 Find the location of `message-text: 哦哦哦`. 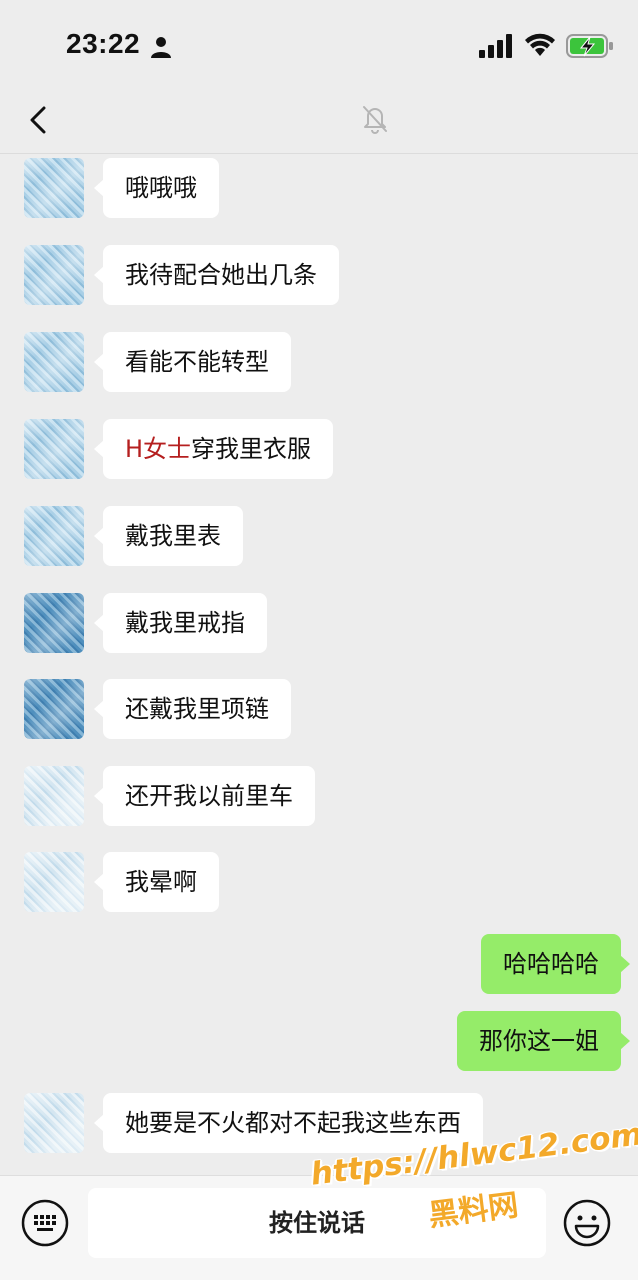

message-text: 哦哦哦 is located at coordinates (161, 188).